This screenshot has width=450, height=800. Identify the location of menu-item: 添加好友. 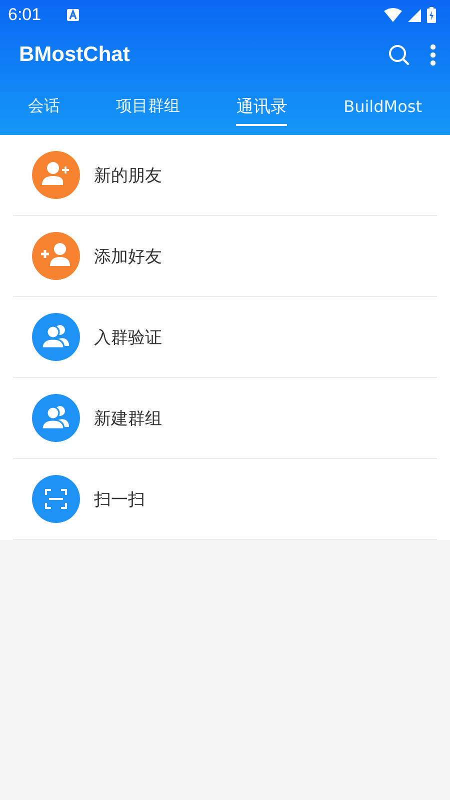
(225, 256).